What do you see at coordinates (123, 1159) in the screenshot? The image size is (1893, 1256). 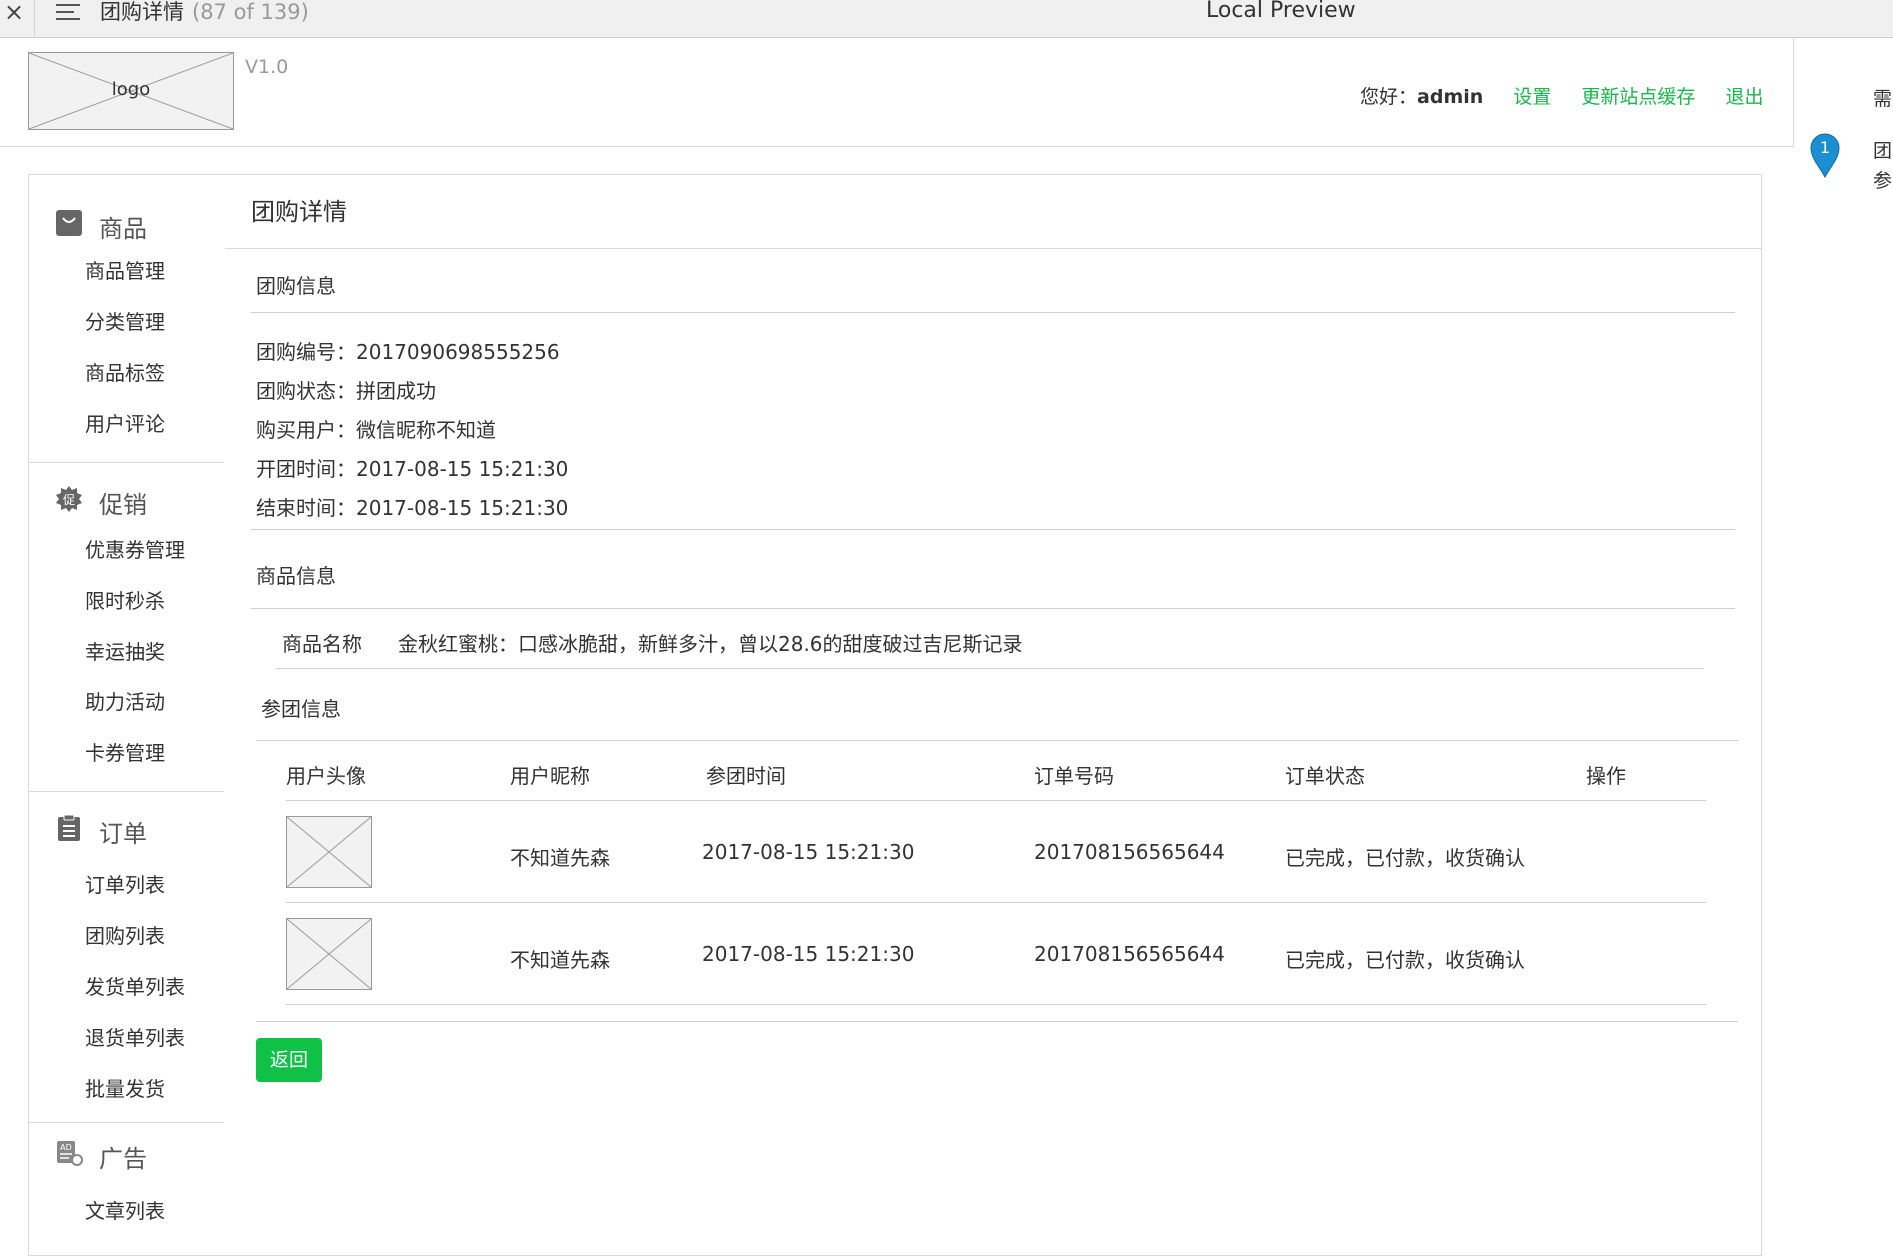 I see `sidebar-group-label: 广告` at bounding box center [123, 1159].